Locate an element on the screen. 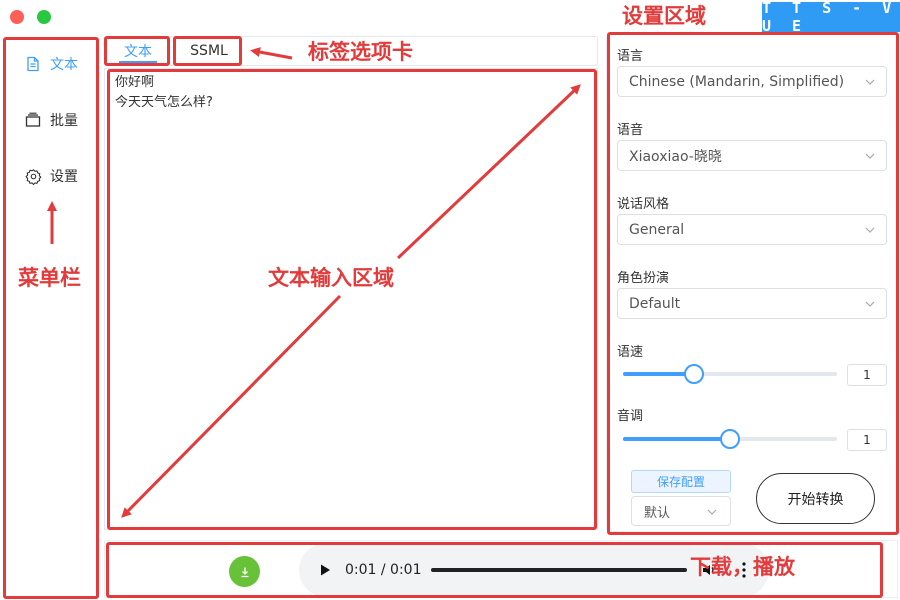 The height and width of the screenshot is (600, 900). preset-select: 默认 is located at coordinates (681, 511).